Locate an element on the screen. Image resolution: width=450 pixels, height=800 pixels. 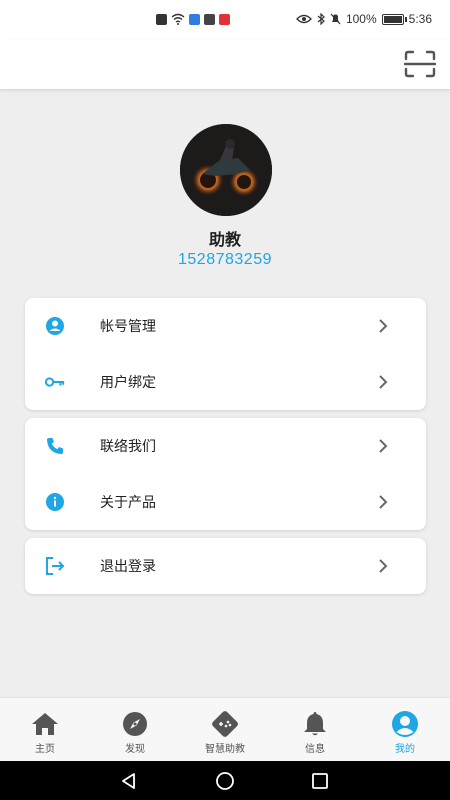
menu-item-label: 退出登录 is located at coordinates (128, 567).